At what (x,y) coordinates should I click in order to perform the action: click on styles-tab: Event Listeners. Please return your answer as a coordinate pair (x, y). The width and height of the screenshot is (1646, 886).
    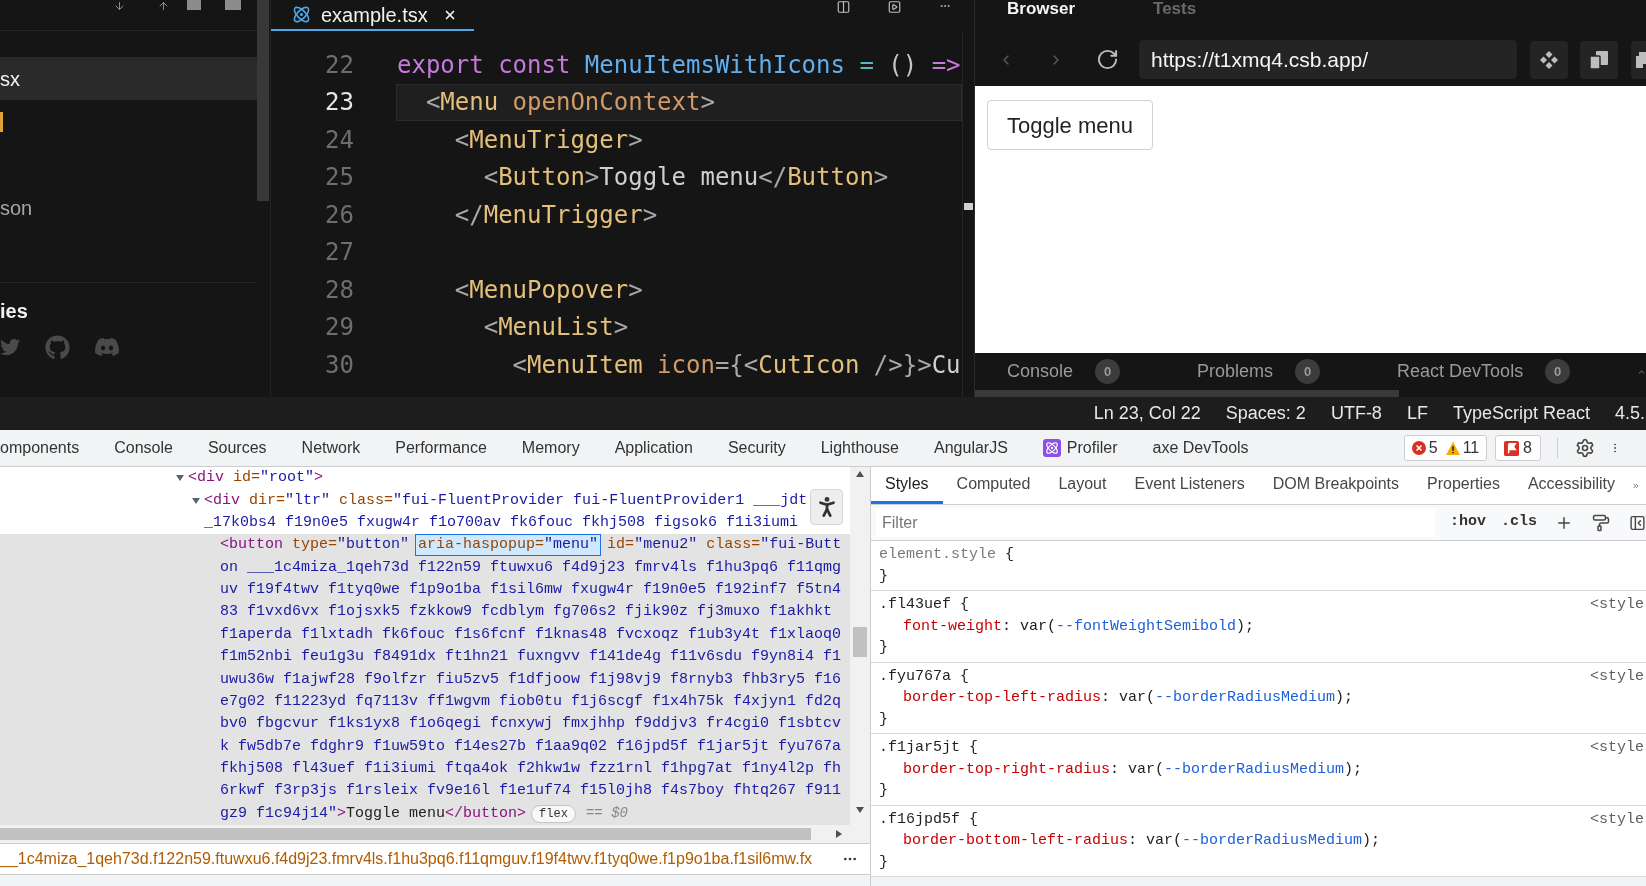
    Looking at the image, I should click on (1189, 485).